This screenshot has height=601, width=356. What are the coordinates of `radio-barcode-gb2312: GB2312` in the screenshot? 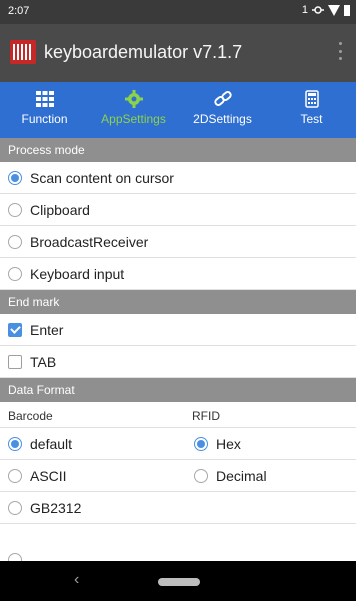 It's located at (44, 508).